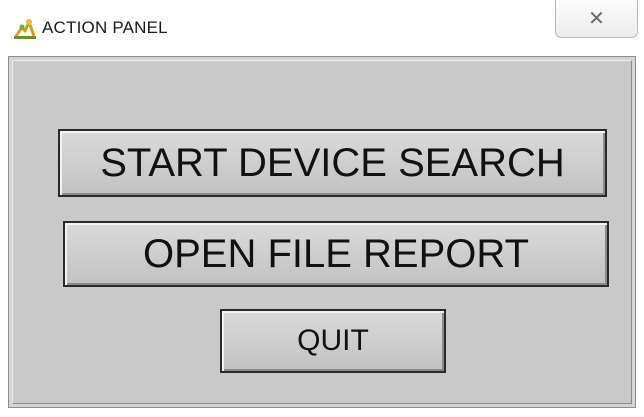  Describe the element at coordinates (322, 28) in the screenshot. I see `title-bar: ACTION PANEL ✕` at that location.